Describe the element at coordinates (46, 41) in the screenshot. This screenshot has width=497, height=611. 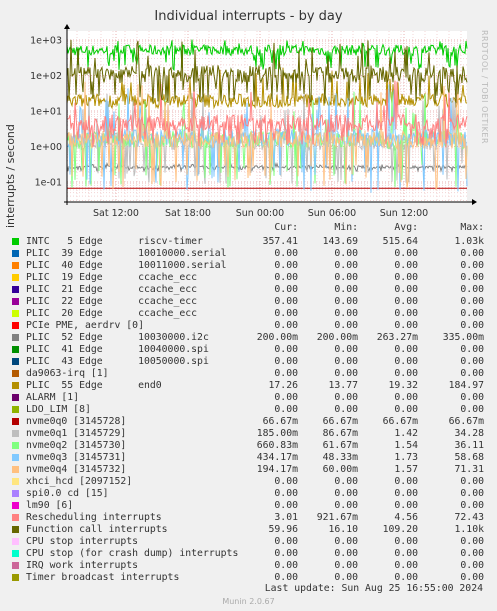
I see `y-tick-label: 1e+03` at that location.